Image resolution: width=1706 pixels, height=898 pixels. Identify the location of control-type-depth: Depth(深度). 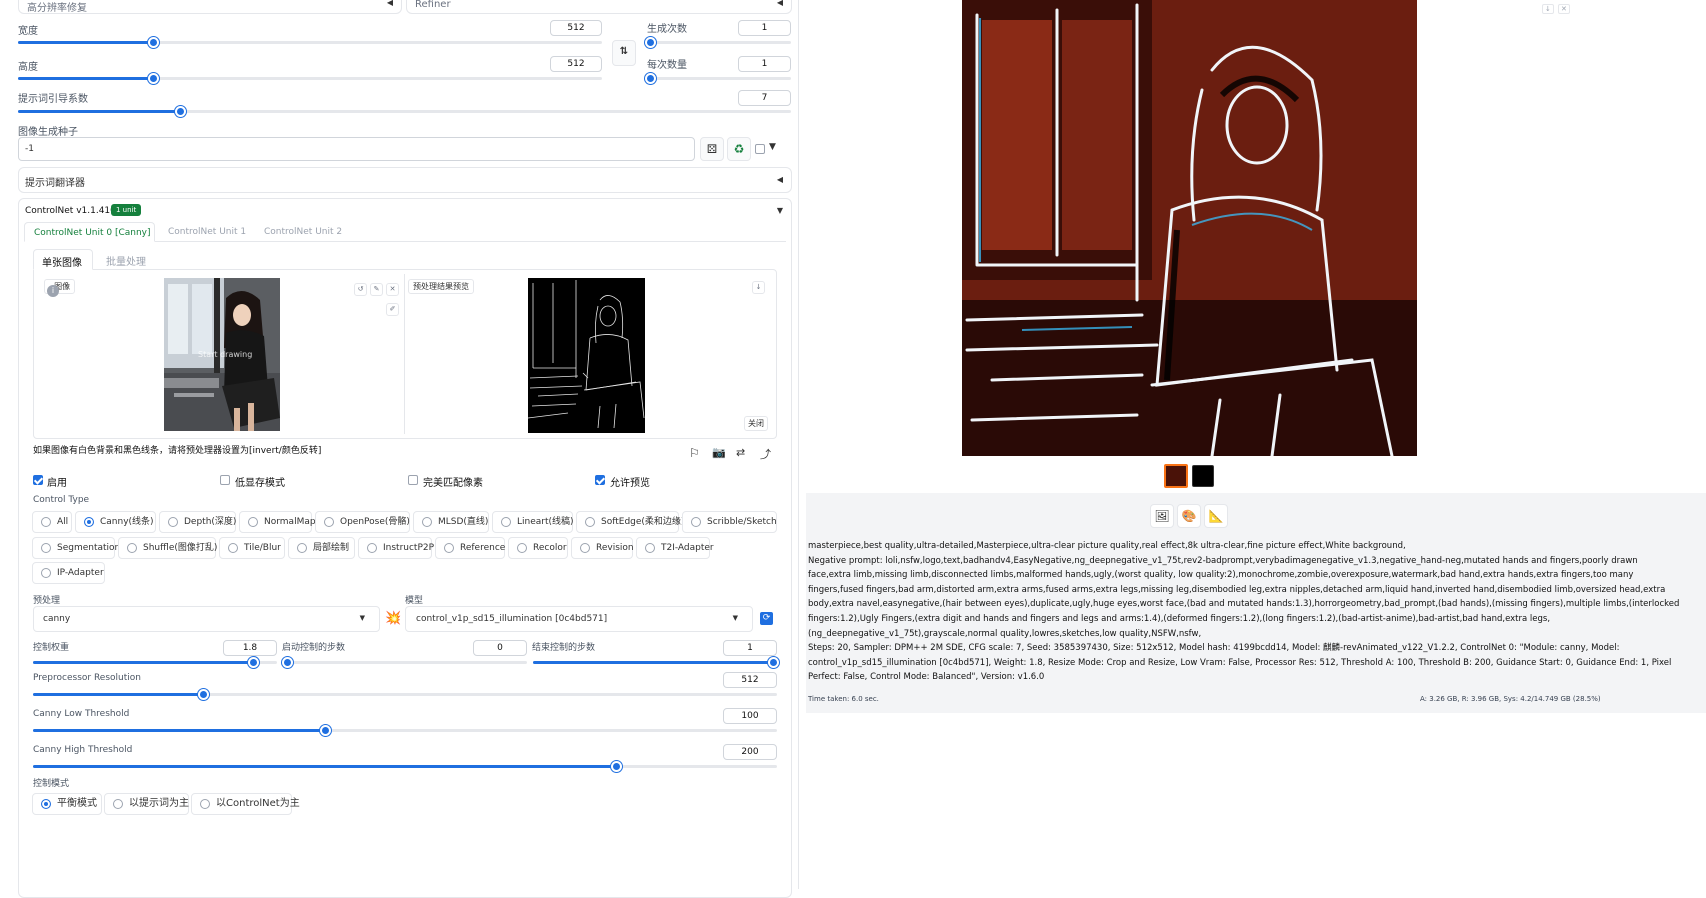
(197, 522).